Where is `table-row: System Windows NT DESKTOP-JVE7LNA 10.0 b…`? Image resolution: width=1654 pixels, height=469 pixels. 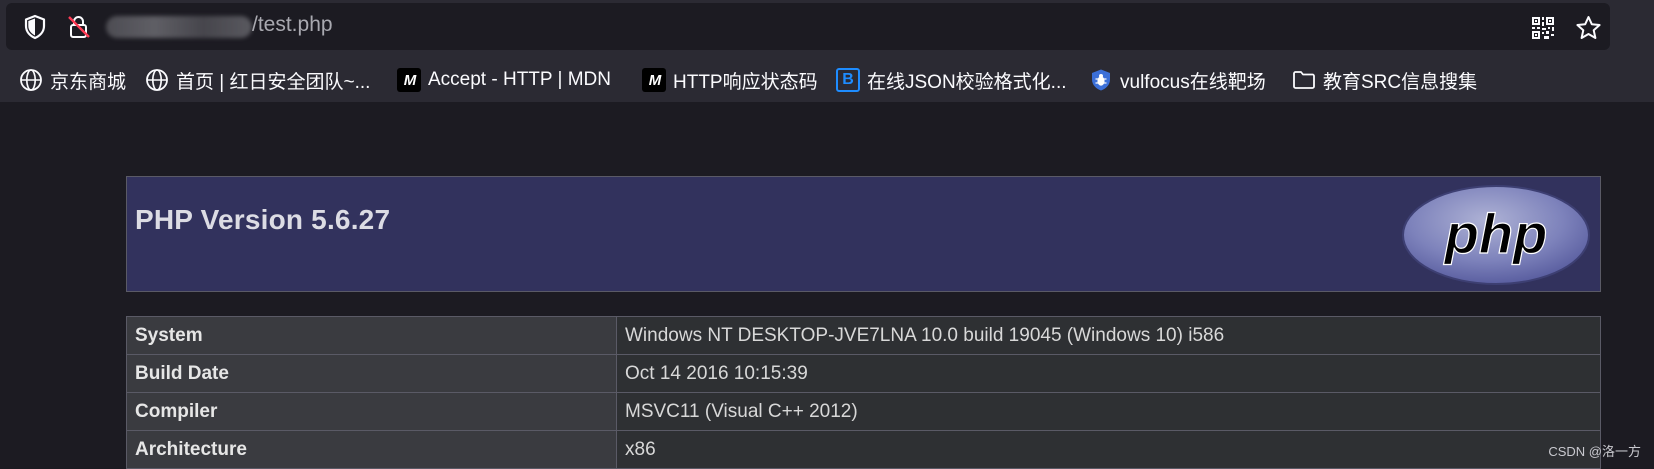 table-row: System Windows NT DESKTOP-JVE7LNA 10.0 b… is located at coordinates (863, 335).